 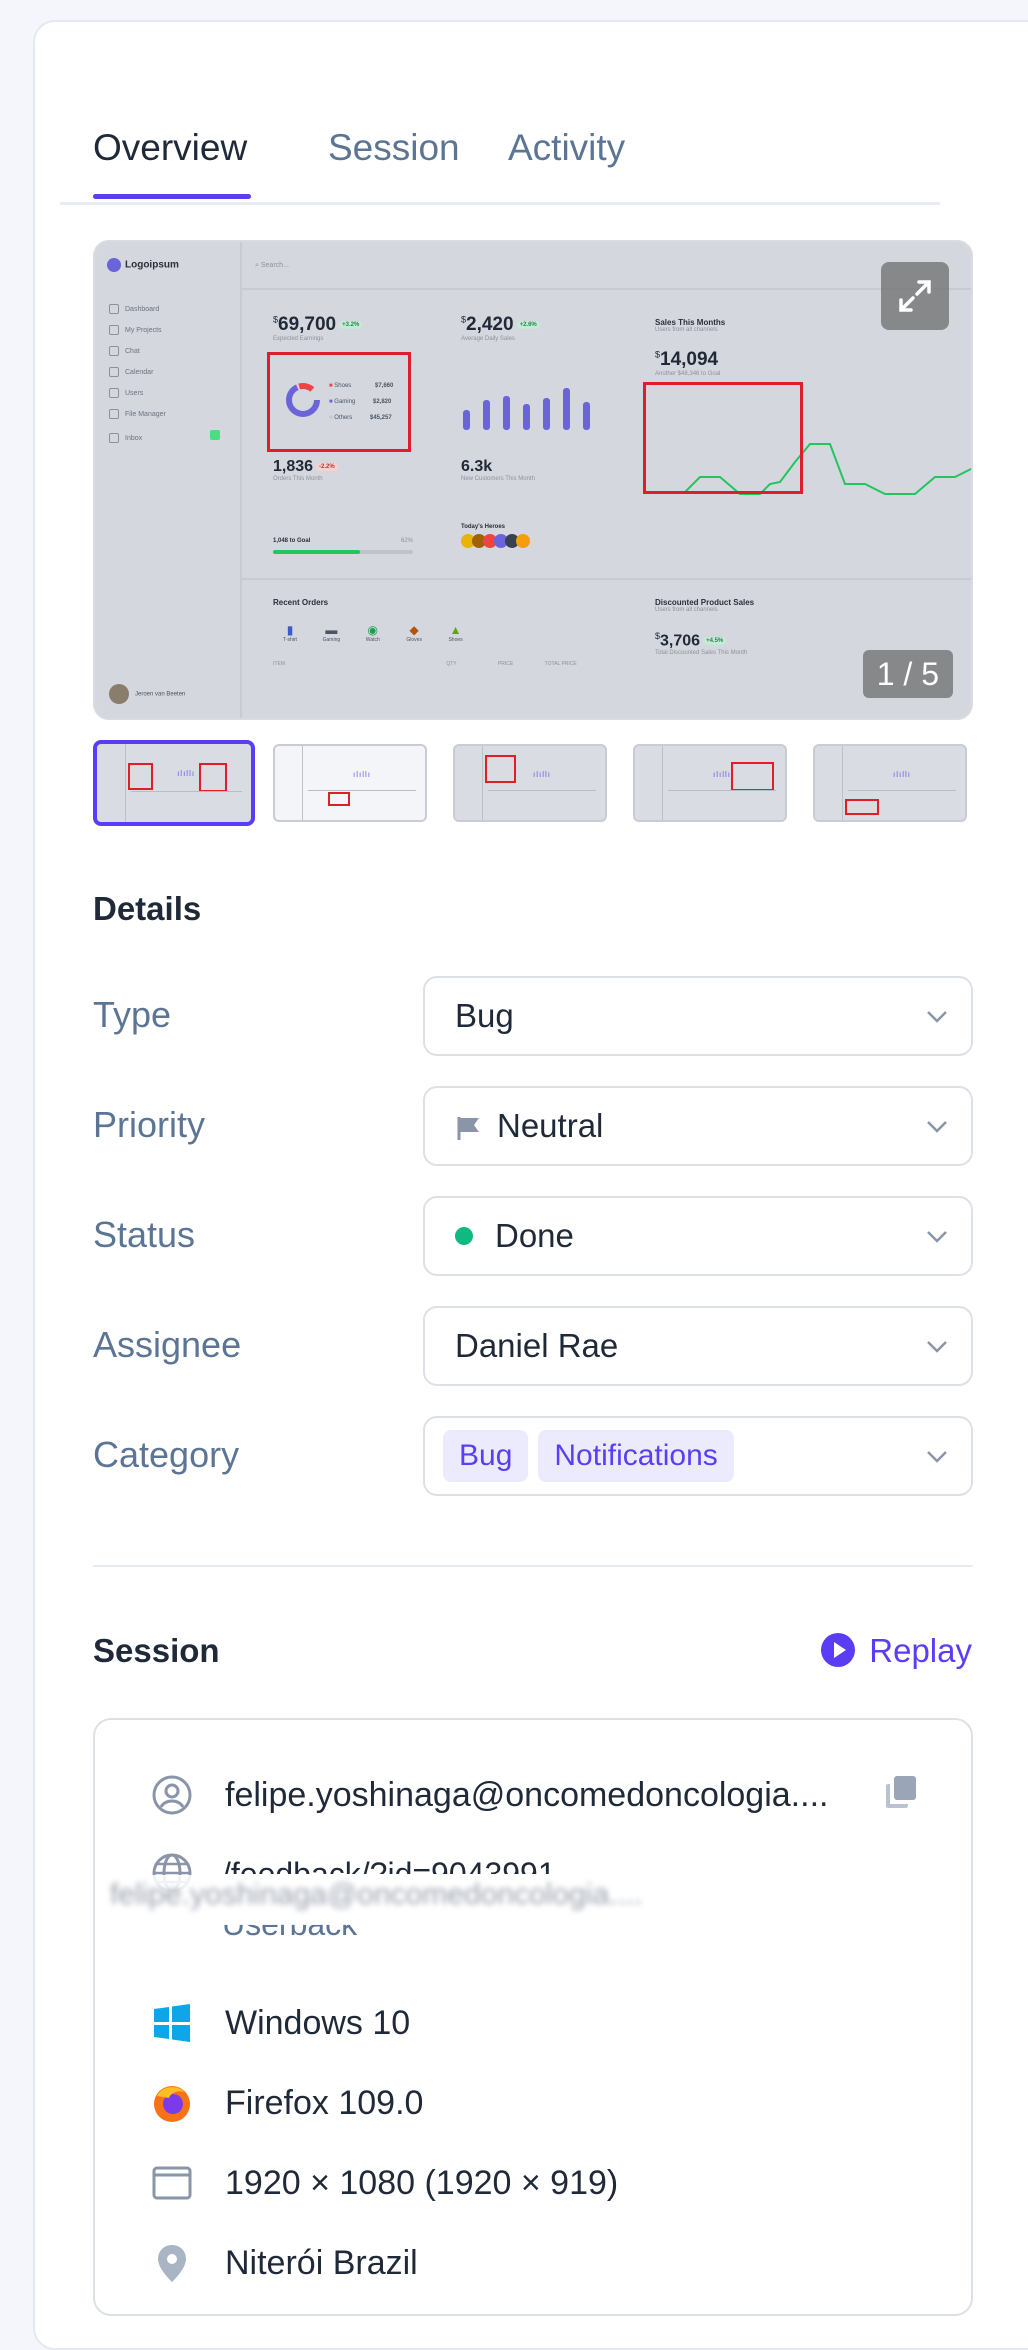 What do you see at coordinates (124, 351) in the screenshot?
I see `preview-nav-item: Chat` at bounding box center [124, 351].